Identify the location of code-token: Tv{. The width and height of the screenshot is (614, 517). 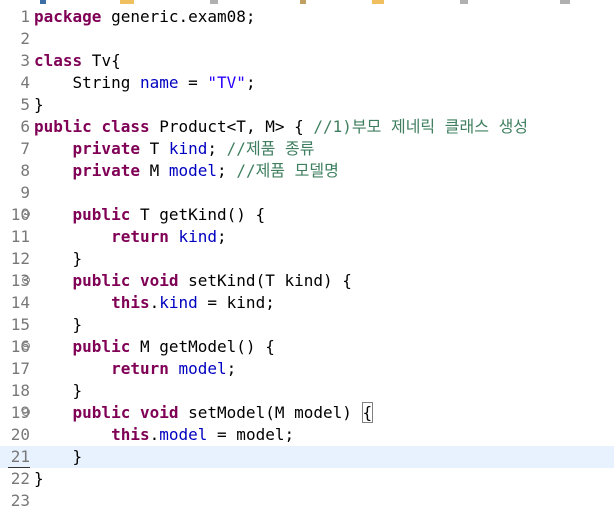
(101, 60).